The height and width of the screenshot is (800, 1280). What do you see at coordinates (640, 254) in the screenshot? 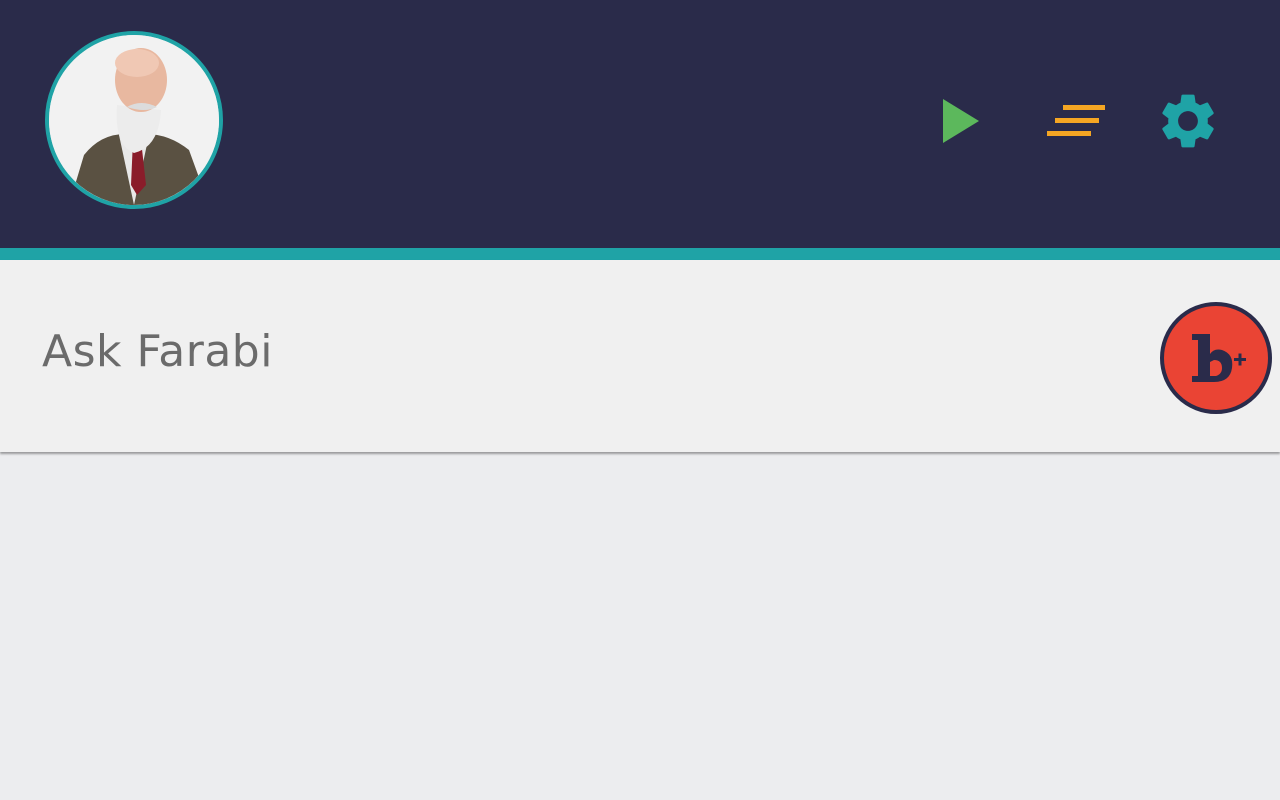
I see `header-accent-bar` at bounding box center [640, 254].